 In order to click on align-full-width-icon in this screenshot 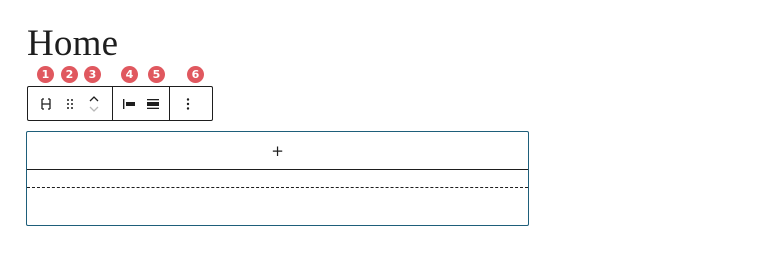, I will do `click(153, 104)`.